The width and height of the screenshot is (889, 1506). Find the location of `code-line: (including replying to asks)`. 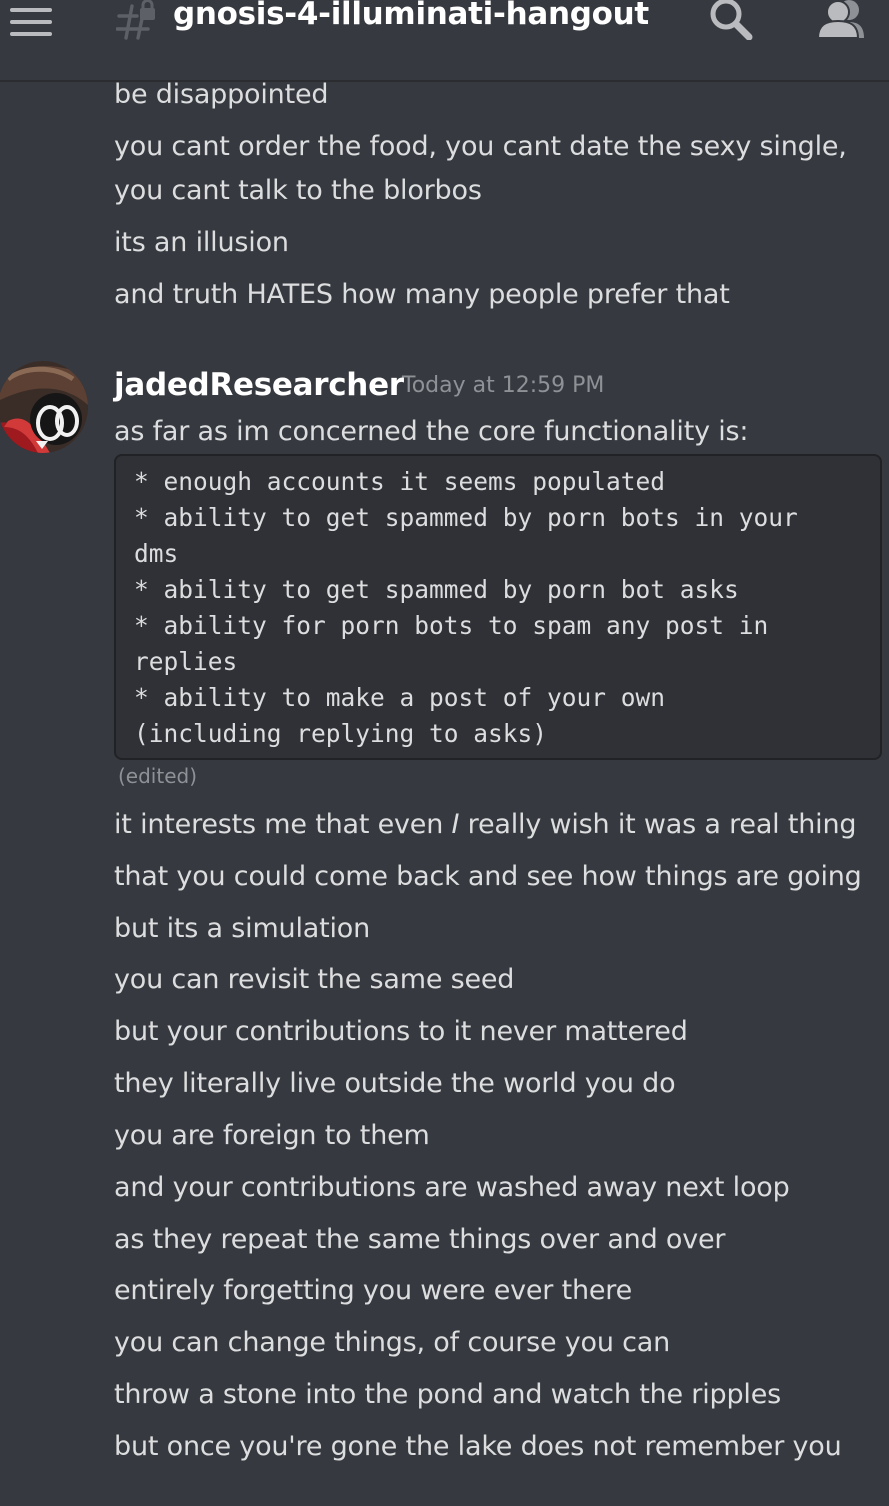

code-line: (including replying to asks) is located at coordinates (341, 733).